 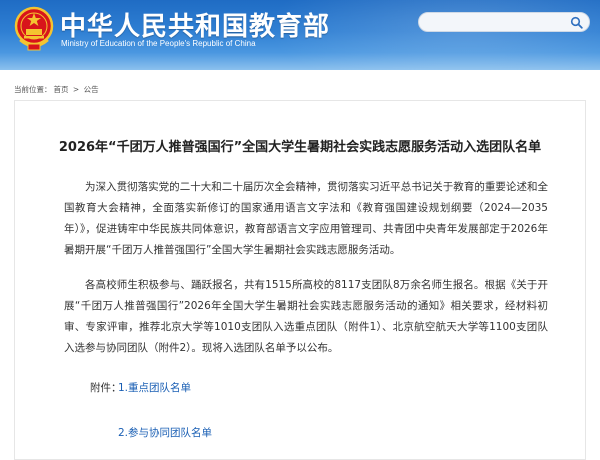 I want to click on attachment-2-label: 参与协同团队名单, so click(x=170, y=433).